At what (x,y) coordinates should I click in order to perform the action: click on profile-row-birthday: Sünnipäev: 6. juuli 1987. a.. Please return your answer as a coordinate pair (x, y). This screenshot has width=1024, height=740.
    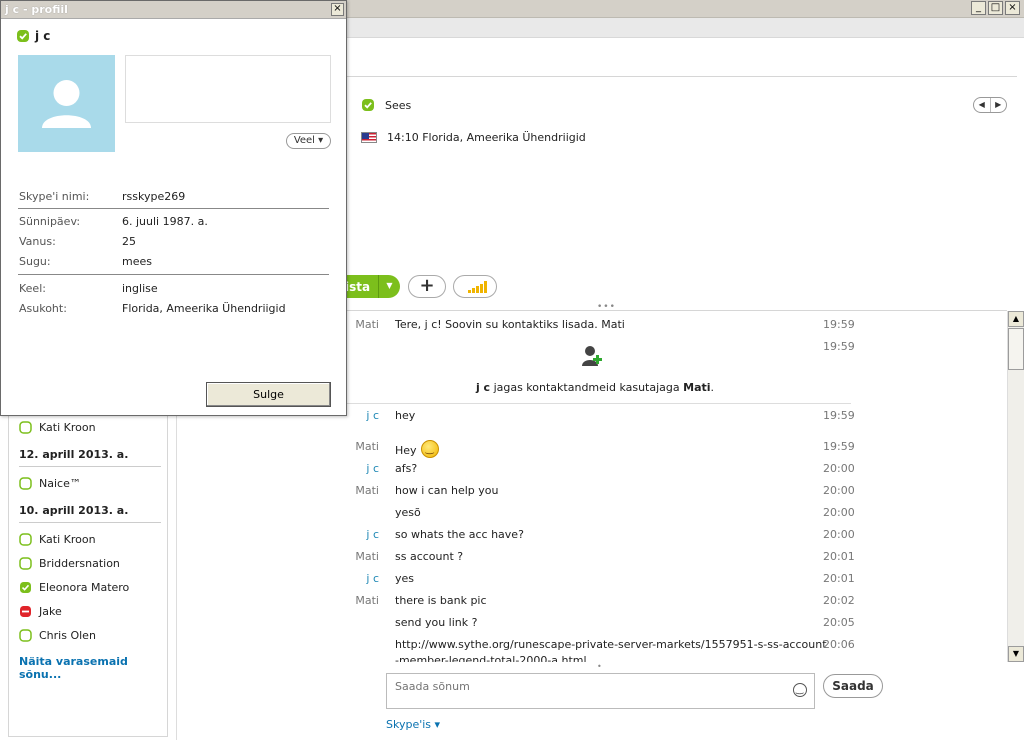
    Looking at the image, I should click on (174, 222).